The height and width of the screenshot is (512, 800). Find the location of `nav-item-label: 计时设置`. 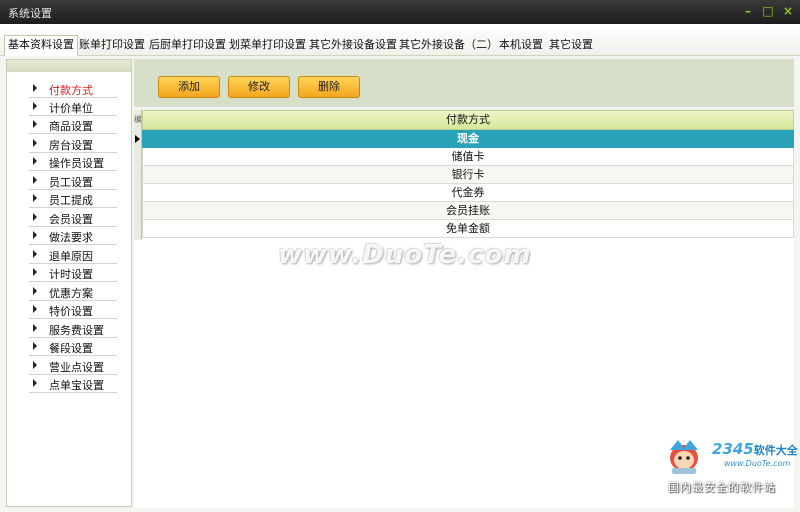

nav-item-label: 计时设置 is located at coordinates (71, 274).